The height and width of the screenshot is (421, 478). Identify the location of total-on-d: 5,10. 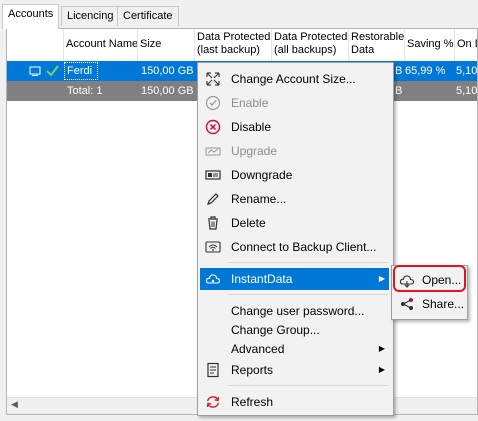
(467, 91).